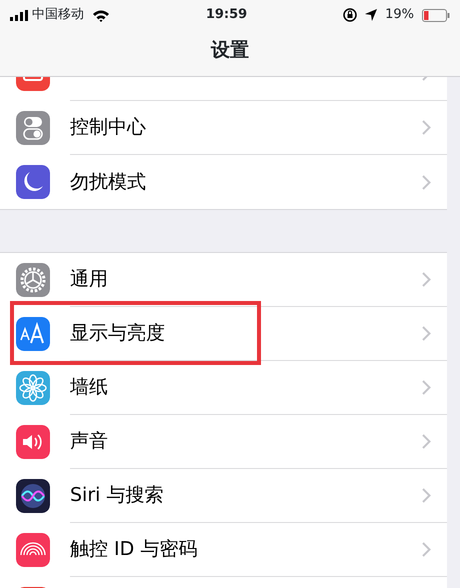 Image resolution: width=460 pixels, height=588 pixels. What do you see at coordinates (89, 387) in the screenshot?
I see `setting-label: 墙纸` at bounding box center [89, 387].